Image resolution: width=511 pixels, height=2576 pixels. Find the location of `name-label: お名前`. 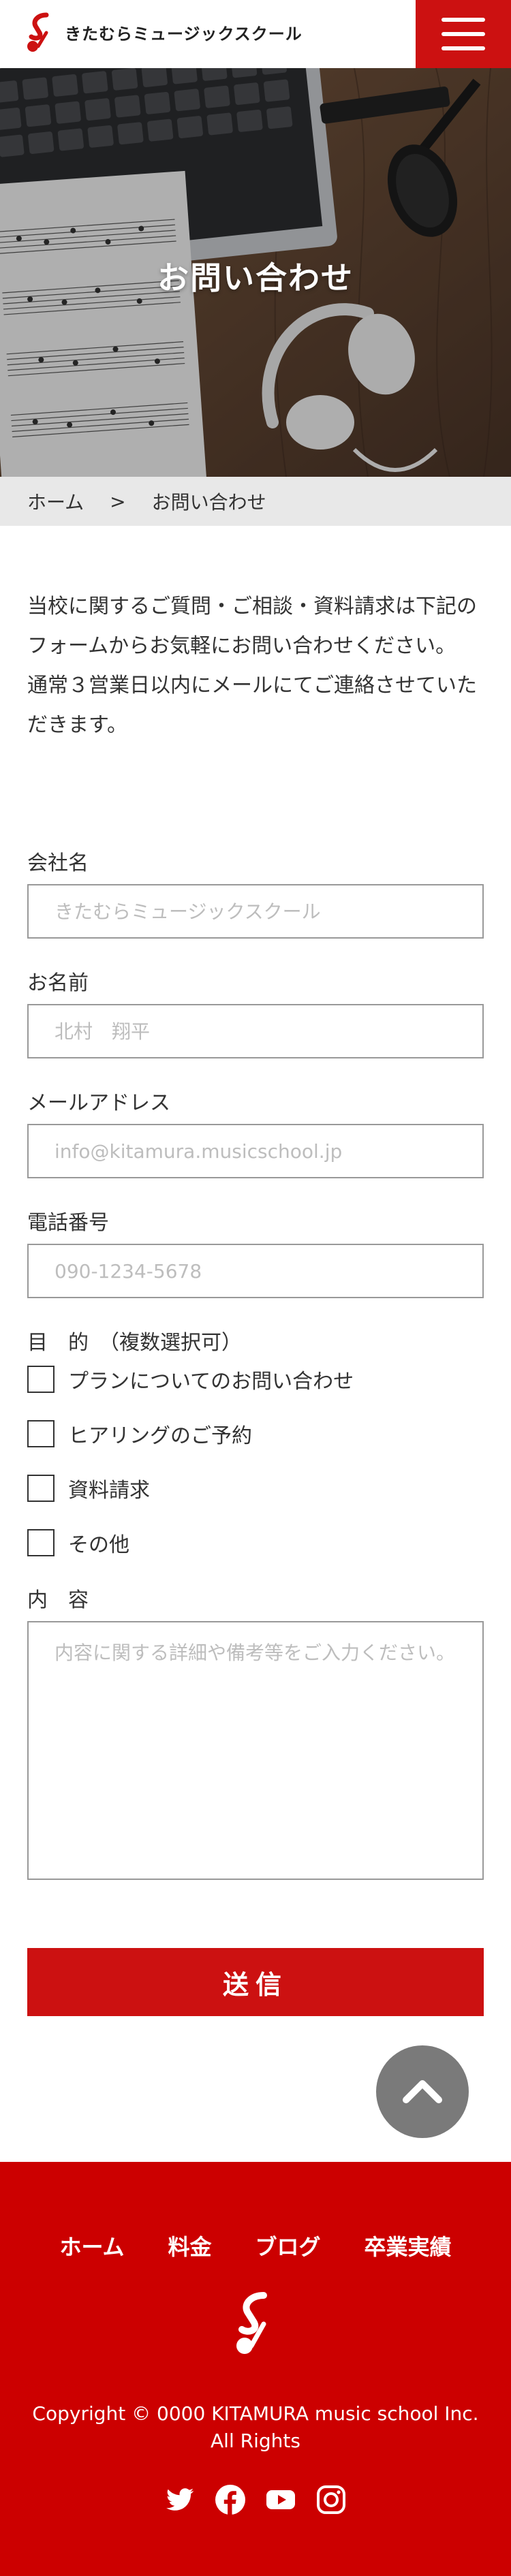

name-label: お名前 is located at coordinates (58, 983).